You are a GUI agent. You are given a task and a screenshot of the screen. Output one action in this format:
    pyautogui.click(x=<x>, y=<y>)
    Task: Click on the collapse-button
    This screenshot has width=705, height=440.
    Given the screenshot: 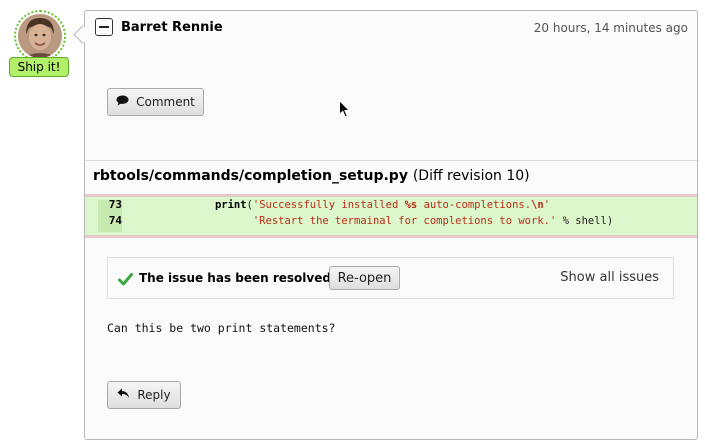 What is the action you would take?
    pyautogui.click(x=104, y=27)
    